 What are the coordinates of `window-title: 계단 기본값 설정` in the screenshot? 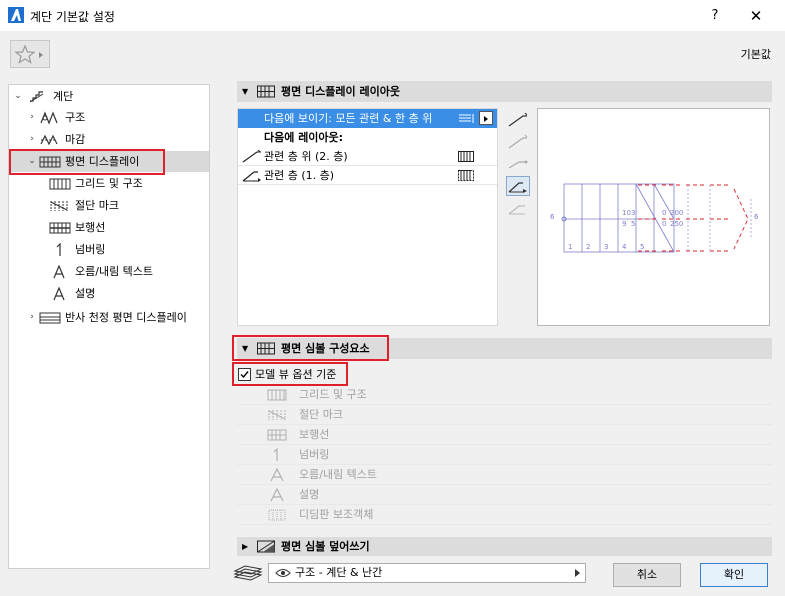 It's located at (72, 17).